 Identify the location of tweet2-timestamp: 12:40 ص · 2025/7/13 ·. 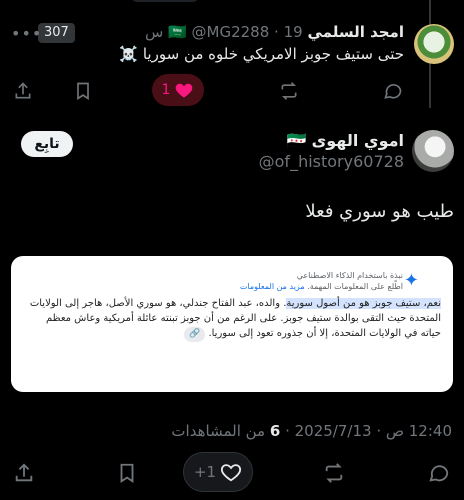
(368, 431).